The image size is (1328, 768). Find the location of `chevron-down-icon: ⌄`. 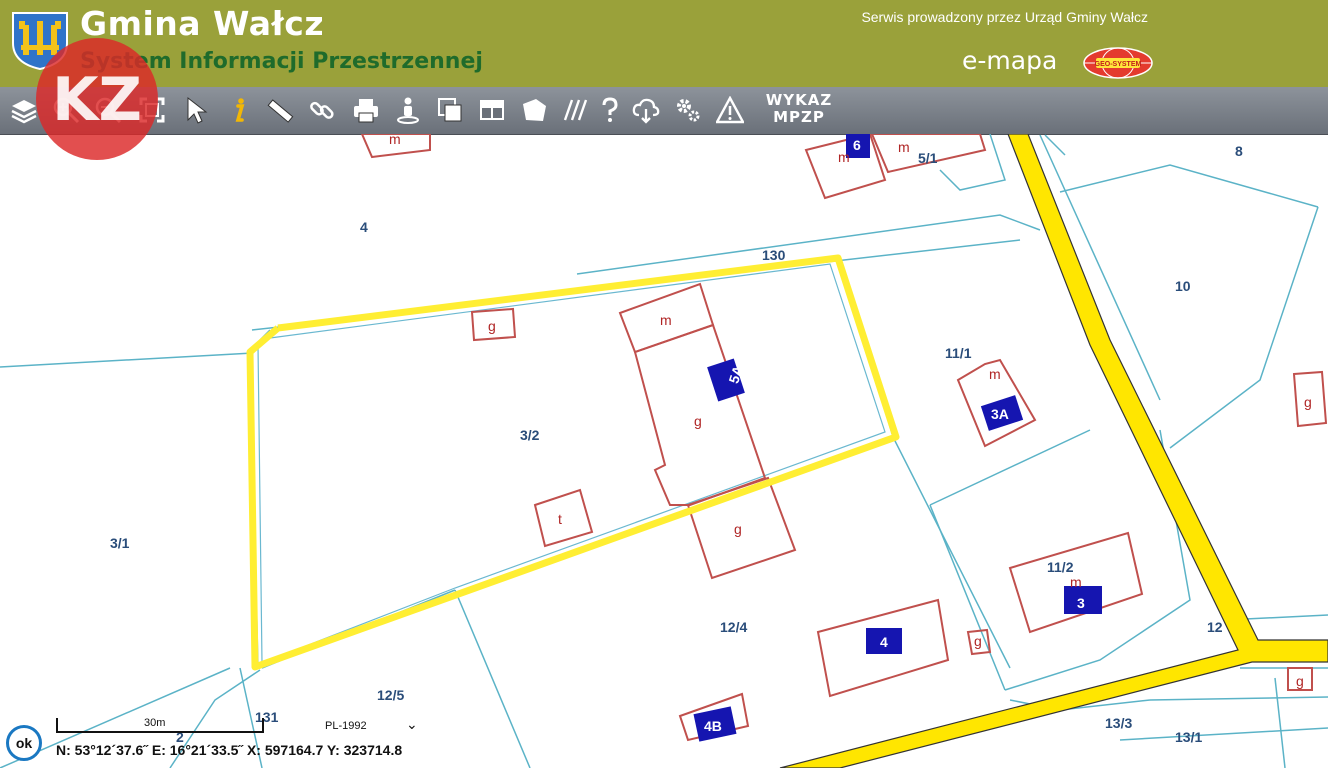

chevron-down-icon: ⌄ is located at coordinates (412, 724).